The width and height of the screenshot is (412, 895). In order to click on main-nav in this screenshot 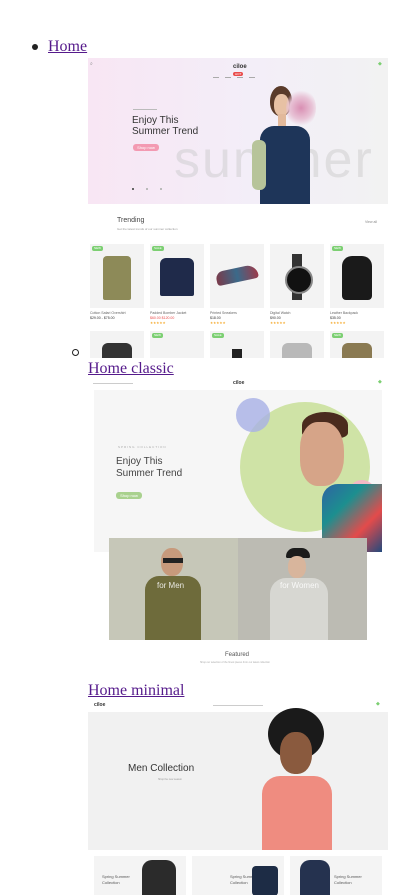, I will do `click(238, 78)`.